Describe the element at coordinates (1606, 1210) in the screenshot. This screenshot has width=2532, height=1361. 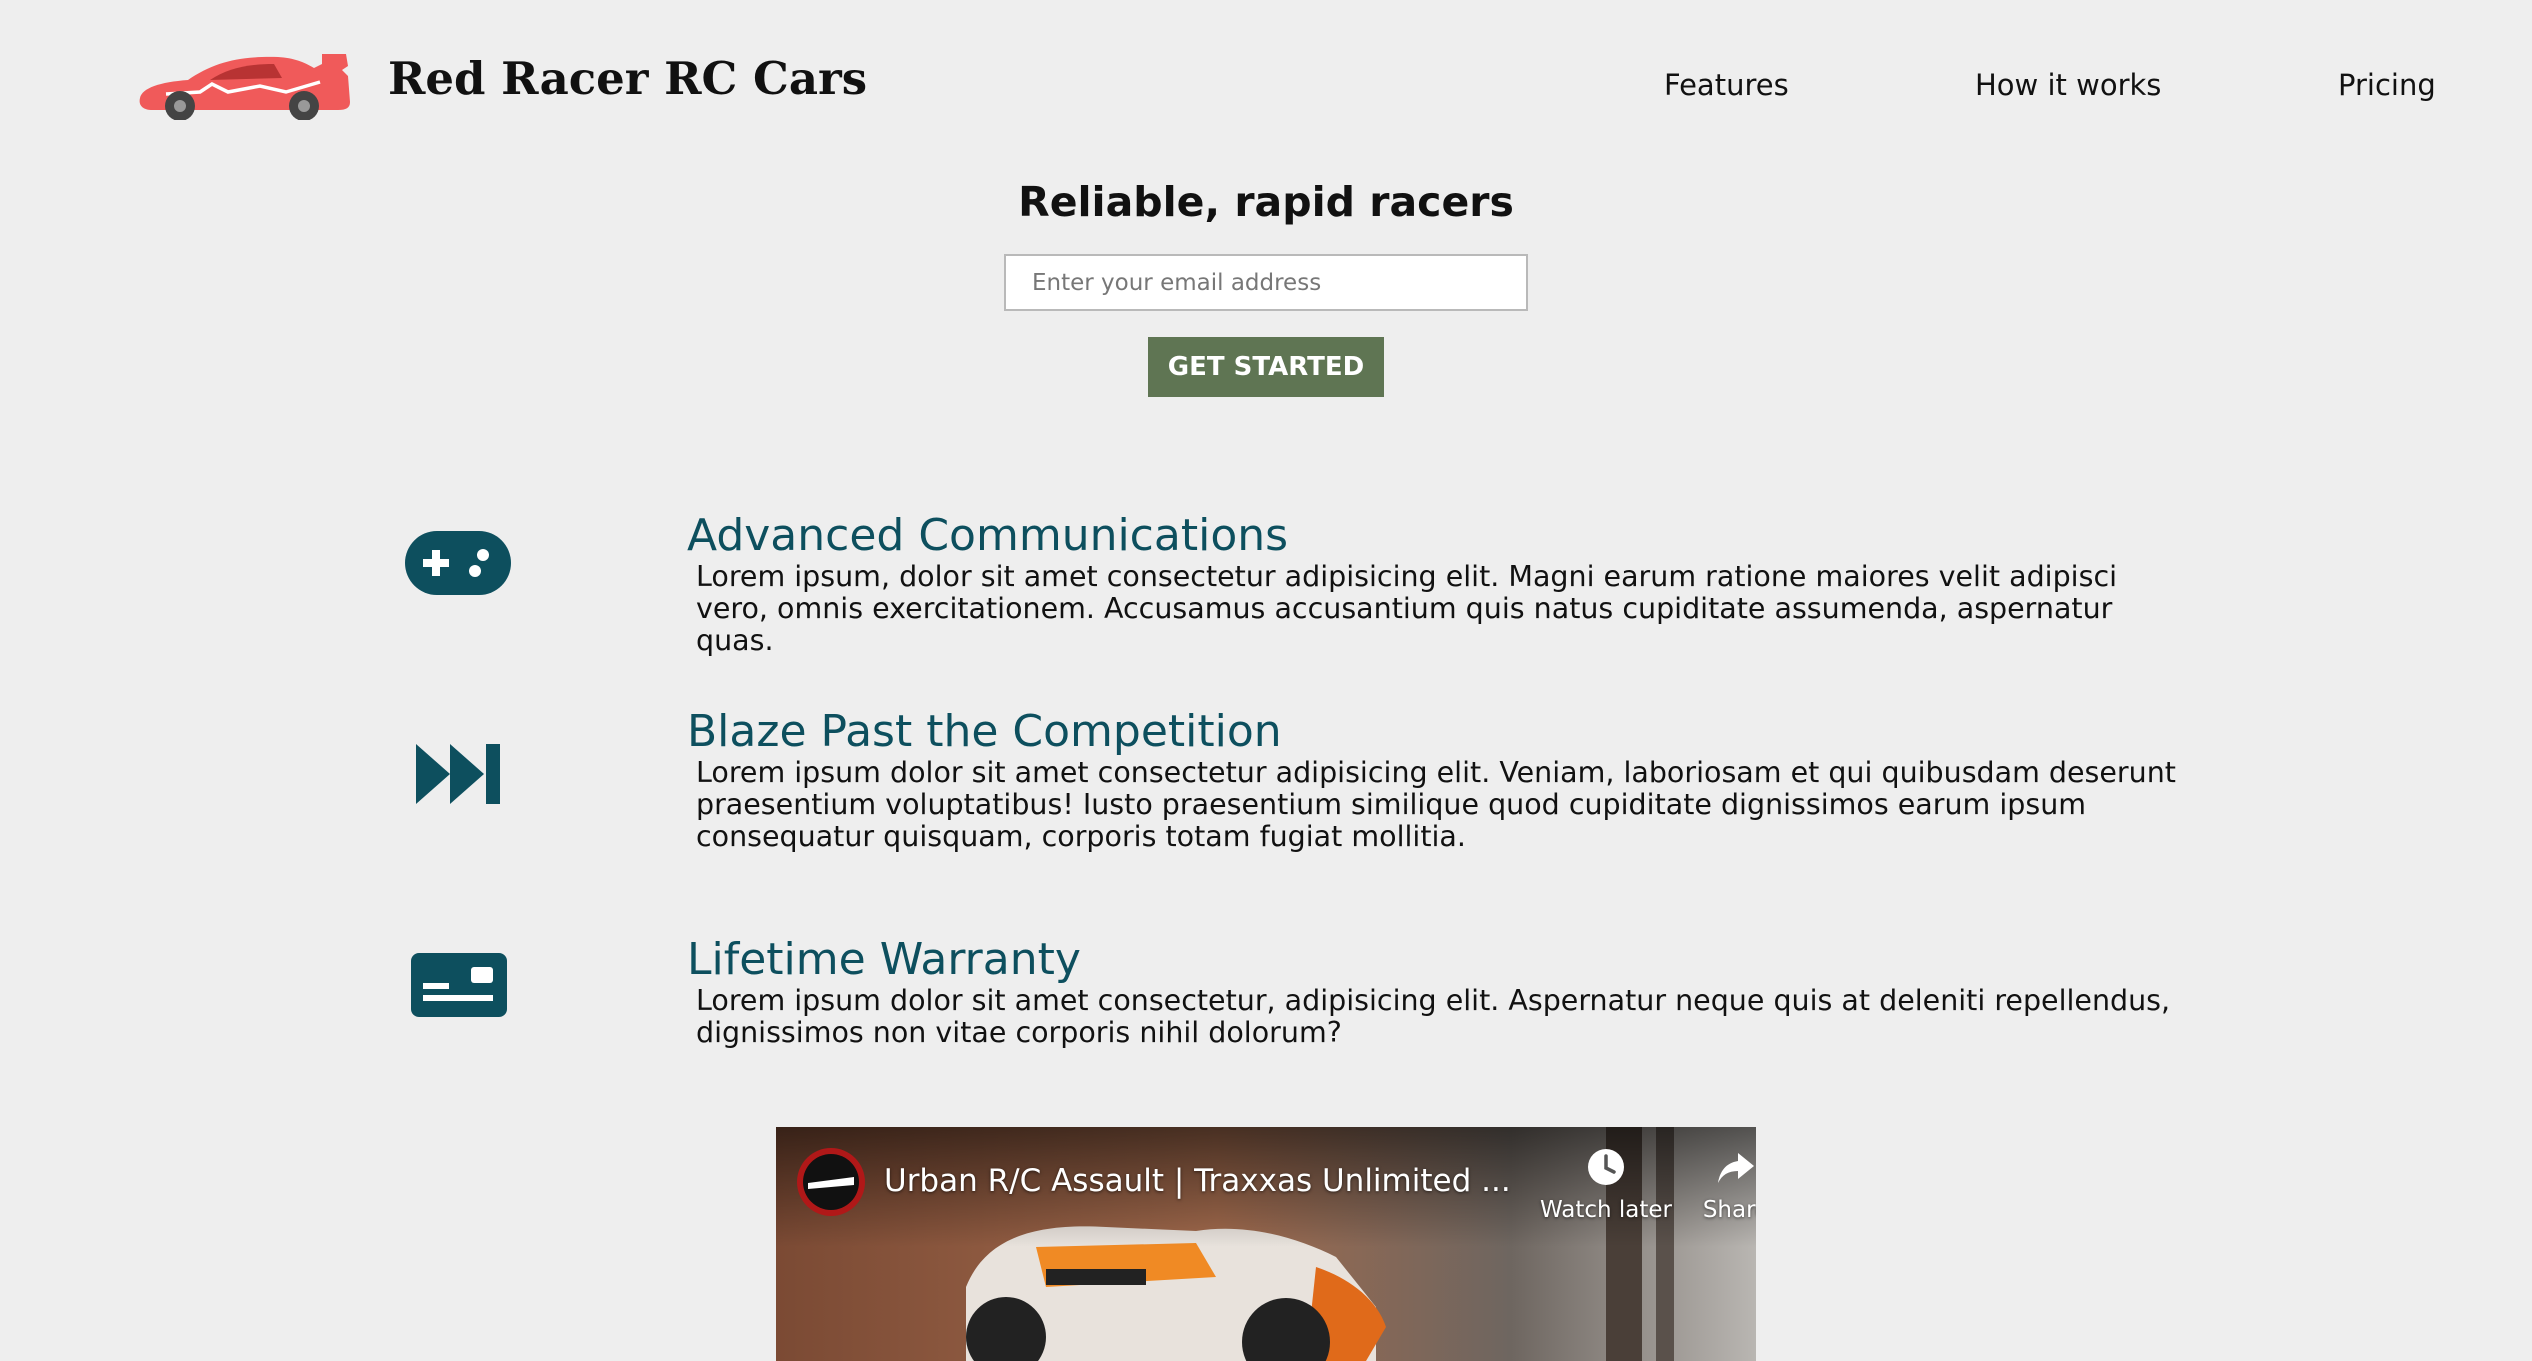
I see `watch-later-label: Watch later` at that location.